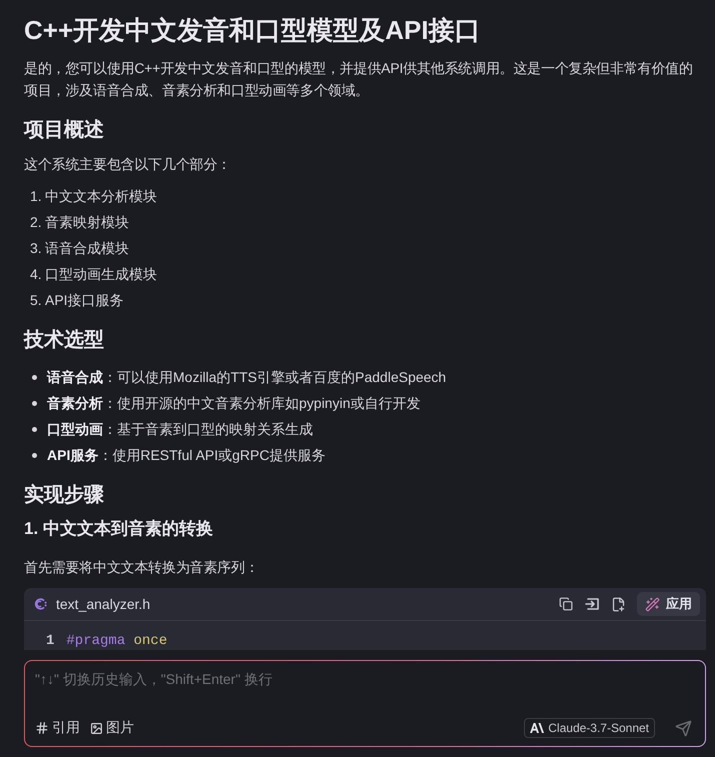 The width and height of the screenshot is (715, 757). I want to click on line-number: 1, so click(50, 641).